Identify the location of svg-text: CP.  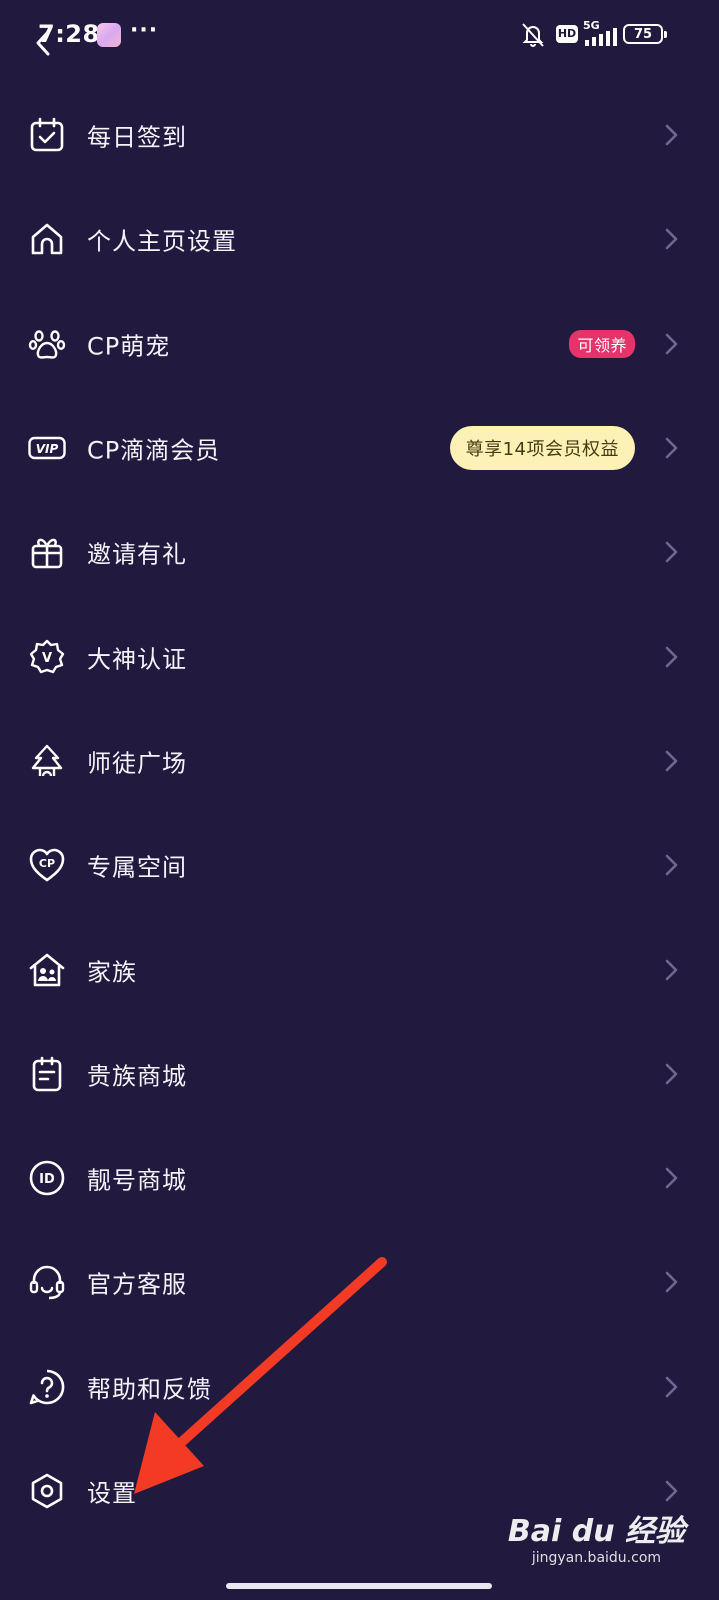
(47, 863).